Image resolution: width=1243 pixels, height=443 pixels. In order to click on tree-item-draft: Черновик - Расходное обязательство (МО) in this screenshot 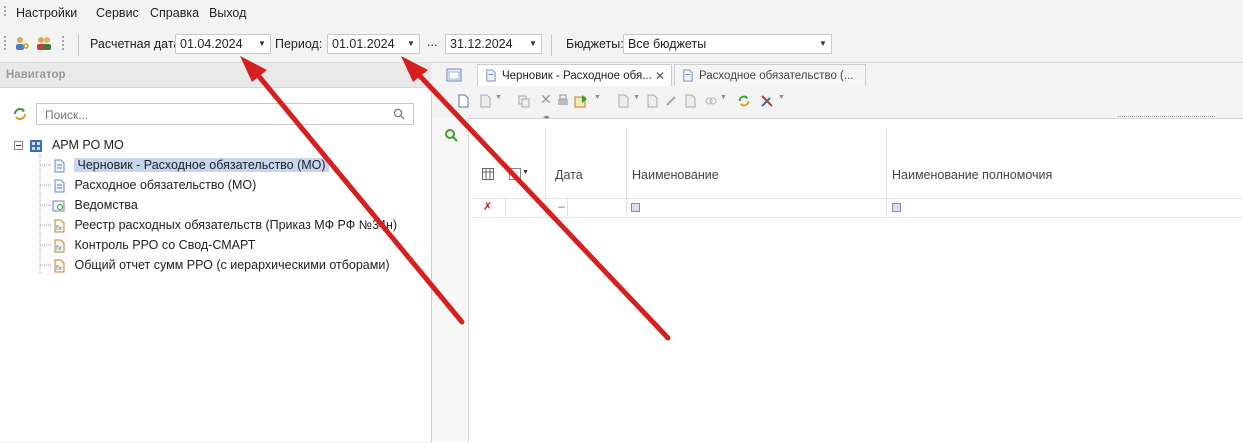, I will do `click(190, 165)`.